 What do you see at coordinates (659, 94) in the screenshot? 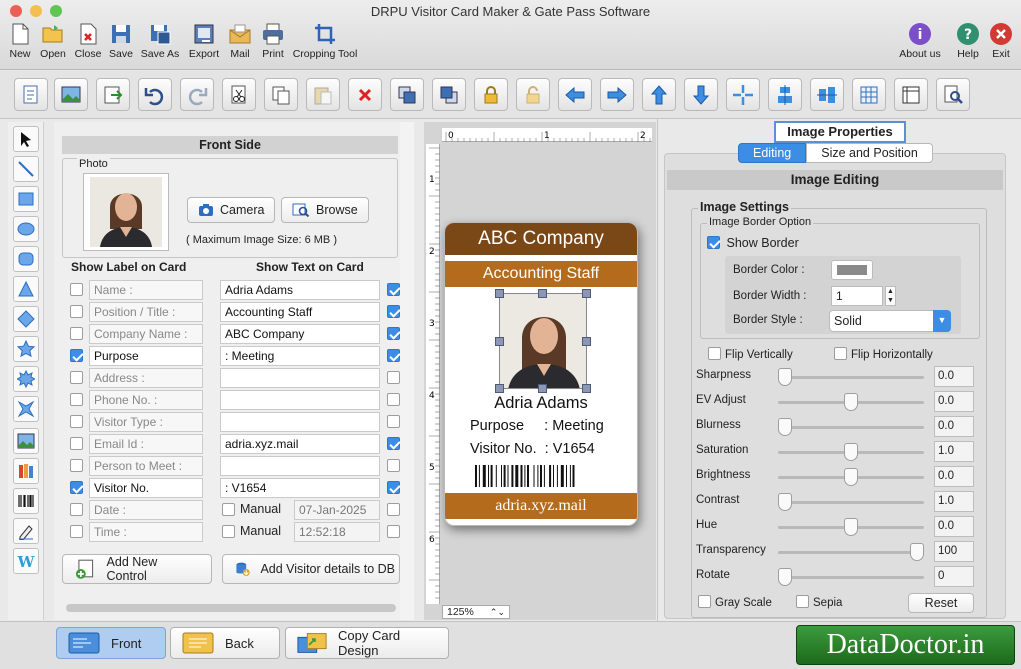
I see `move-up-button` at bounding box center [659, 94].